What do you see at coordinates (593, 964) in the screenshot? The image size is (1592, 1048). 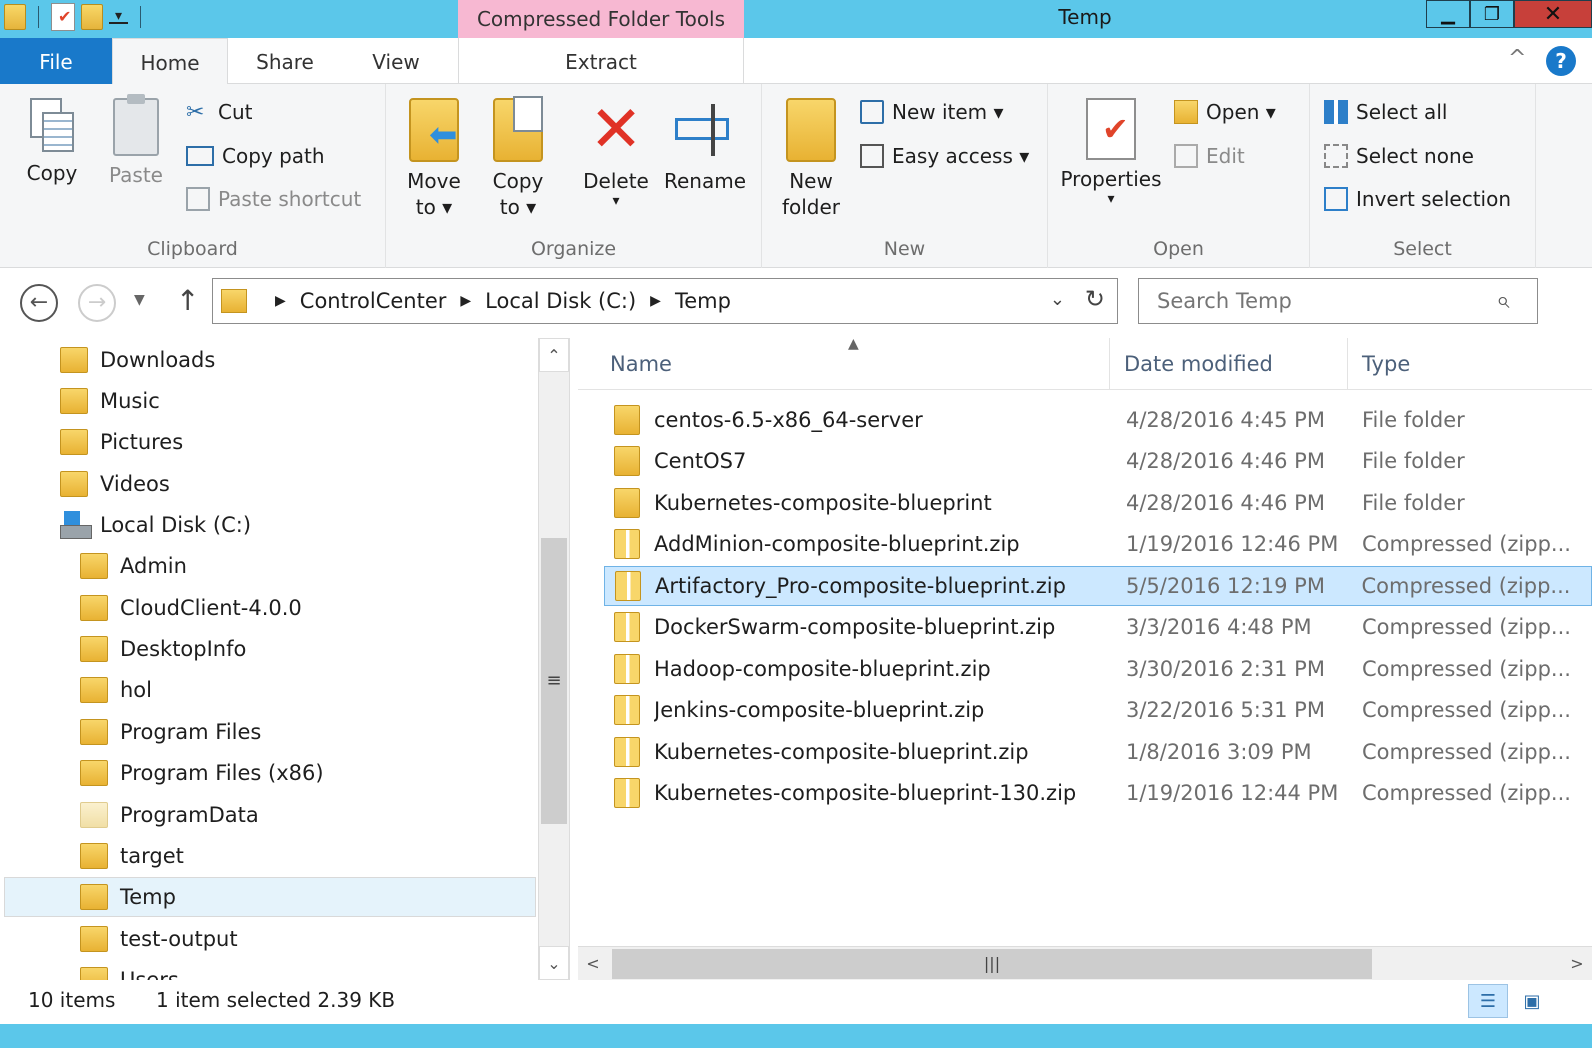 I see `scroll-left-icon: <` at bounding box center [593, 964].